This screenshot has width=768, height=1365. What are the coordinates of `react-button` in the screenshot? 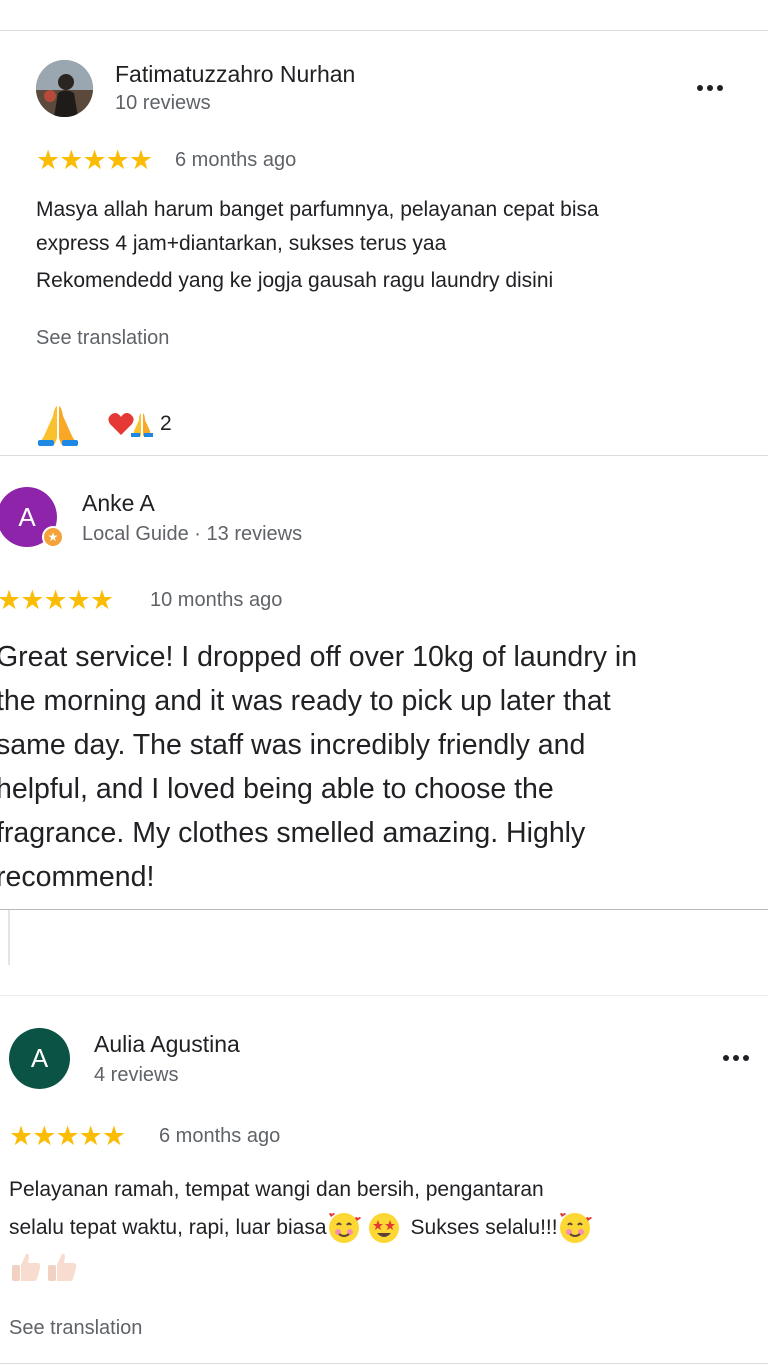 It's located at (58, 426).